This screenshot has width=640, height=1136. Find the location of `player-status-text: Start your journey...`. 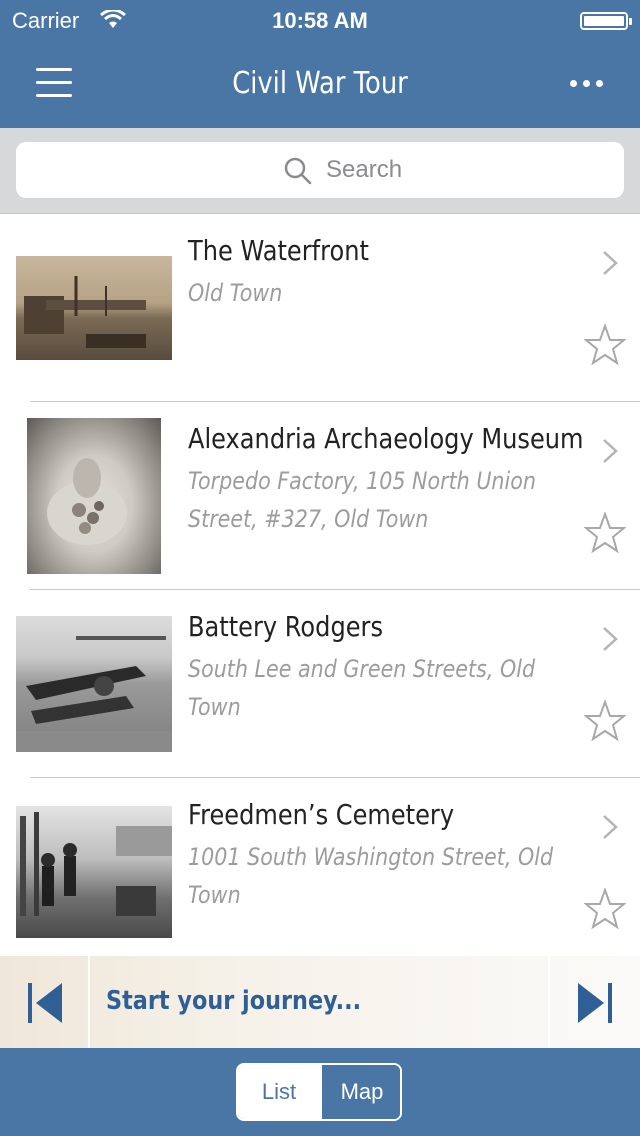

player-status-text: Start your journey... is located at coordinates (234, 1001).